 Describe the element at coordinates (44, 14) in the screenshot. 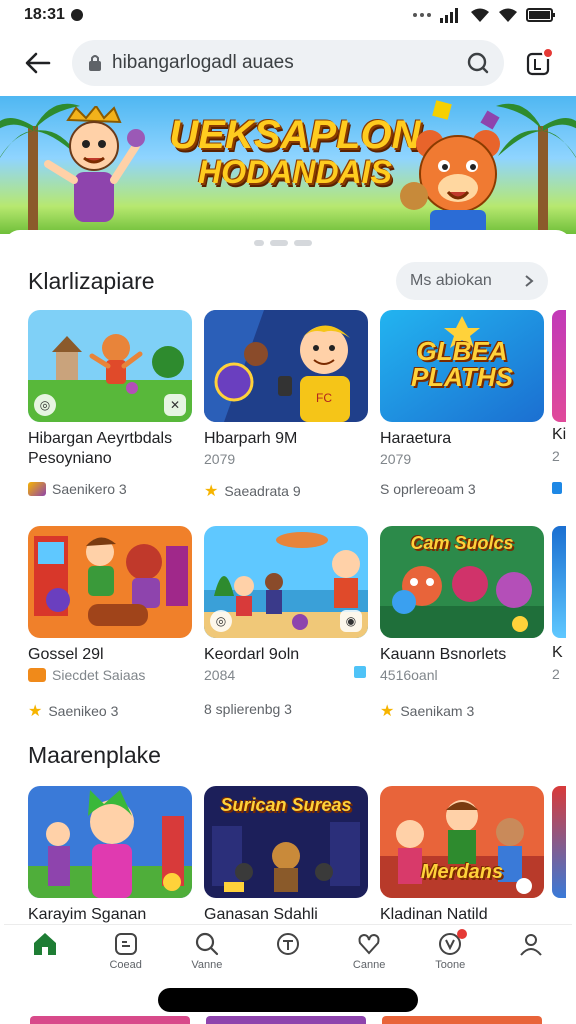

I see `status-time: 18:31` at that location.